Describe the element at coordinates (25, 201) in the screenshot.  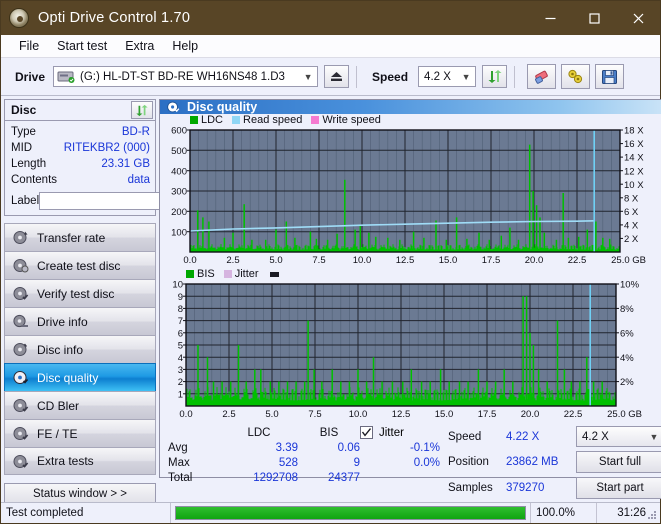
I see `disc-label-caption: Label` at that location.